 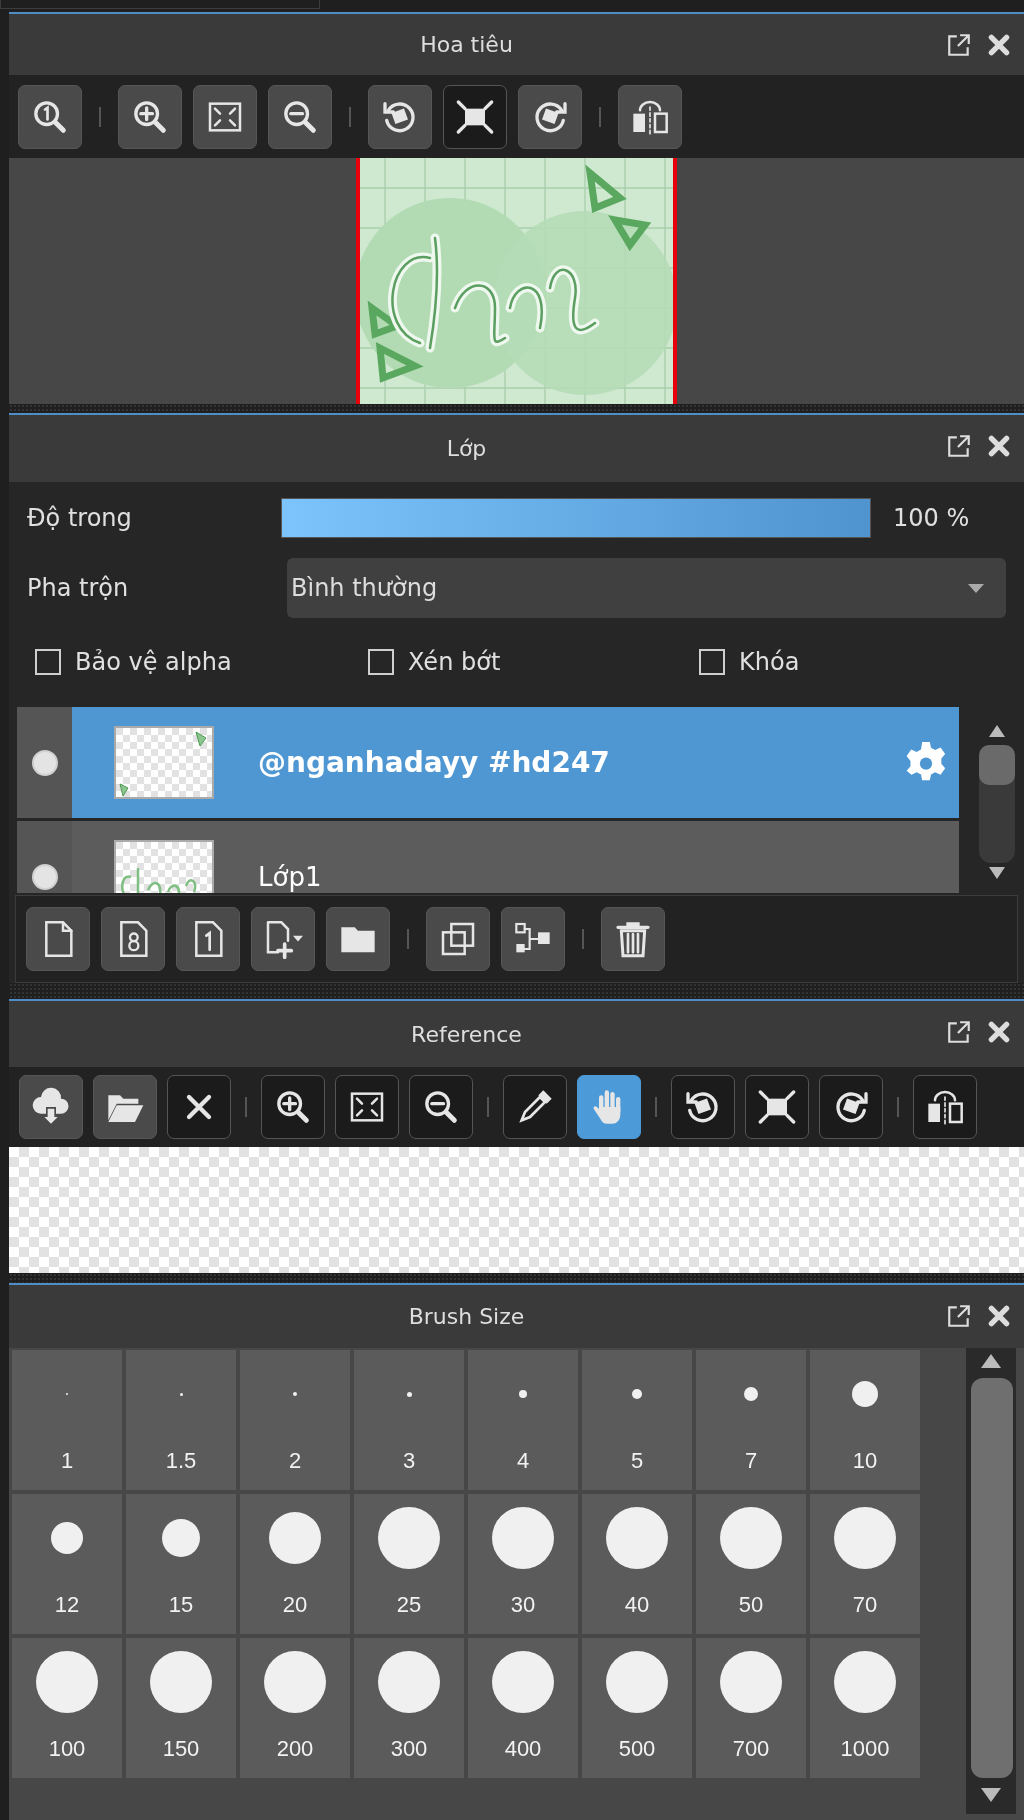 I want to click on brush-size-preset: 150, so click(x=181, y=1708).